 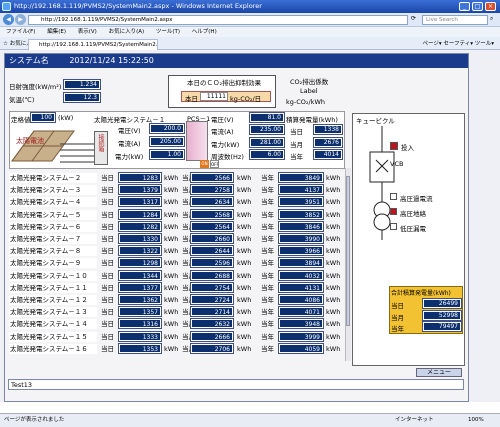 I want to click on solar-panel-label: 太陽電池, so click(x=30, y=141).